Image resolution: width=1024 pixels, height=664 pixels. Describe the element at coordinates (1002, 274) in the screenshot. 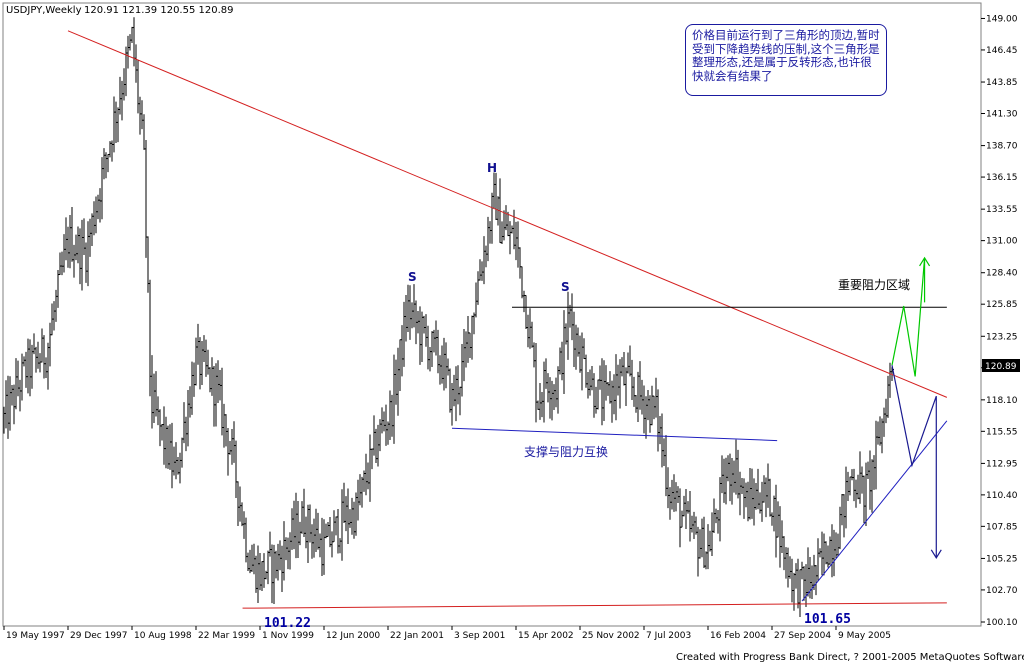

I see `y-tick-label: 128.40` at that location.